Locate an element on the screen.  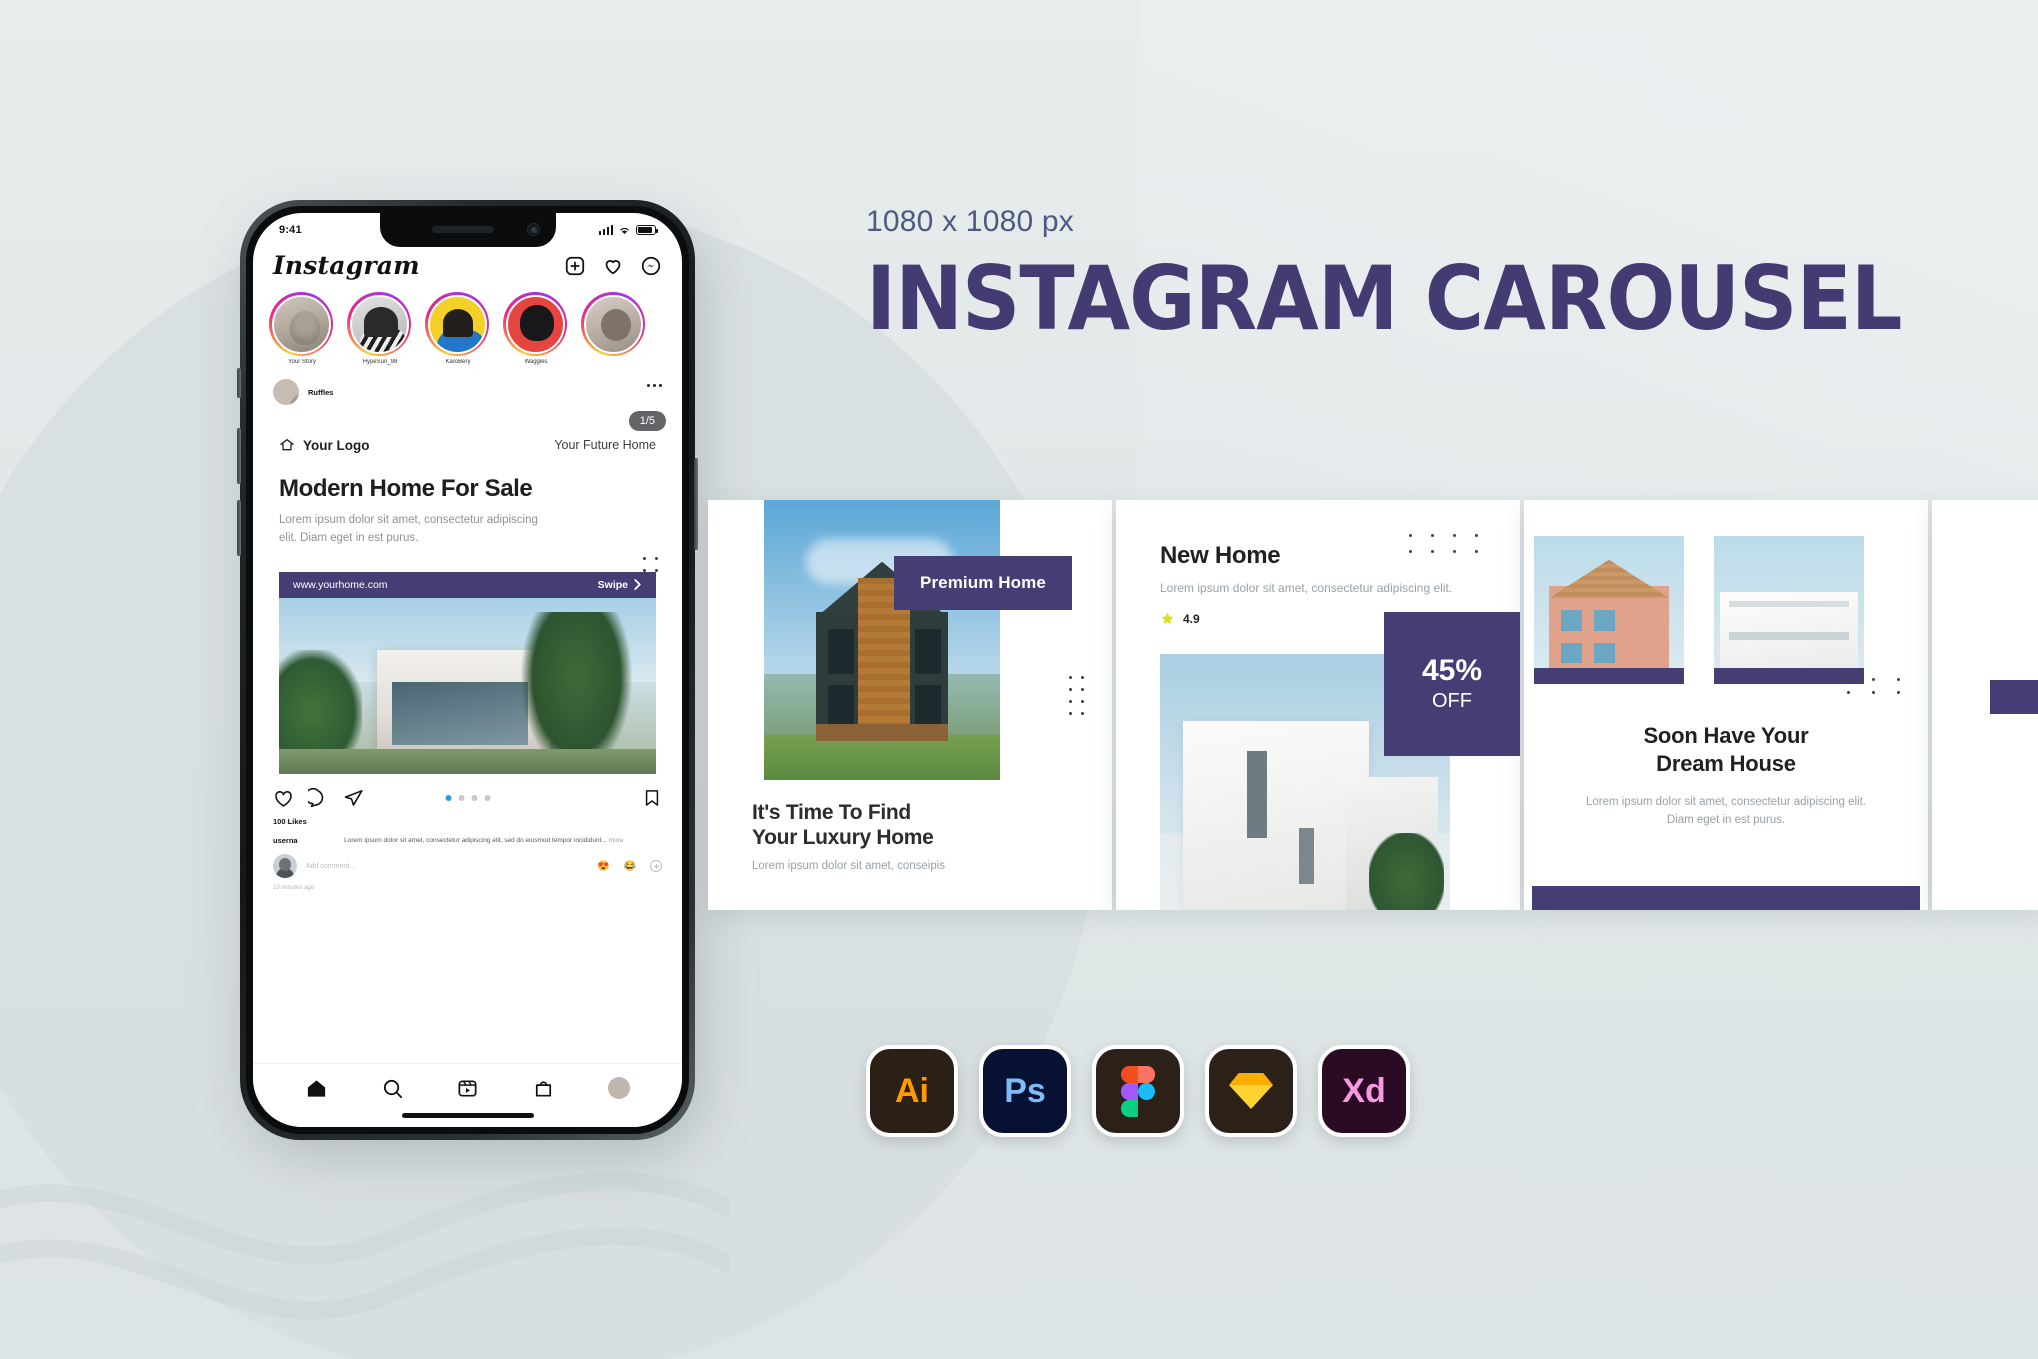
search-icon is located at coordinates (392, 1088).